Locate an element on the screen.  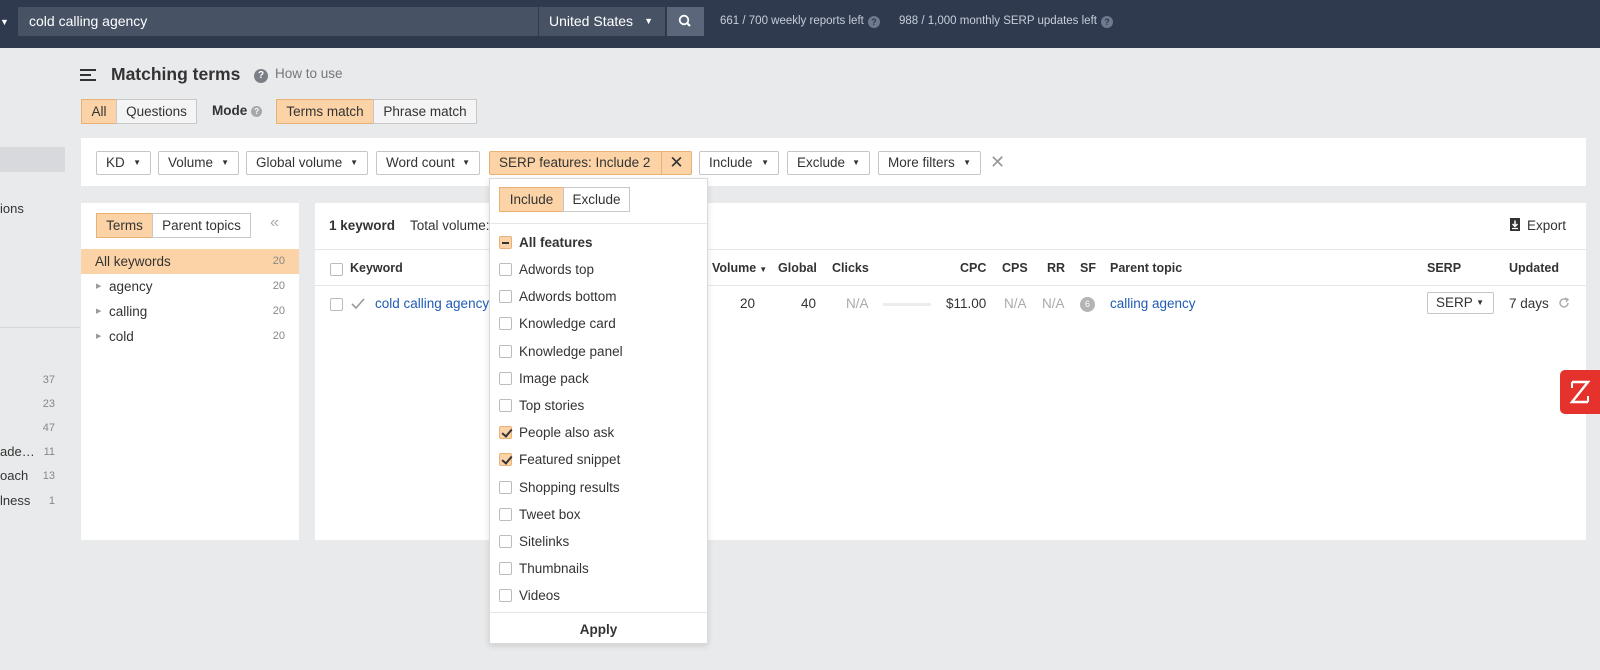
dropdown-divider is located at coordinates (598, 612).